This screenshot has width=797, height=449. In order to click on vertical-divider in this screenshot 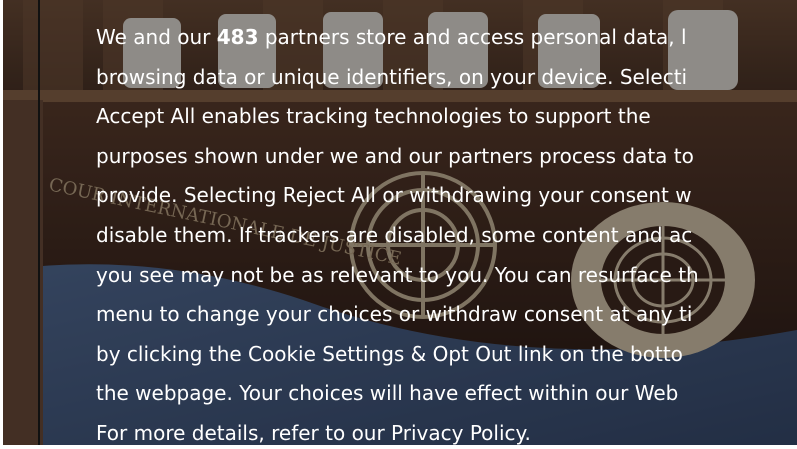, I will do `click(39, 224)`.